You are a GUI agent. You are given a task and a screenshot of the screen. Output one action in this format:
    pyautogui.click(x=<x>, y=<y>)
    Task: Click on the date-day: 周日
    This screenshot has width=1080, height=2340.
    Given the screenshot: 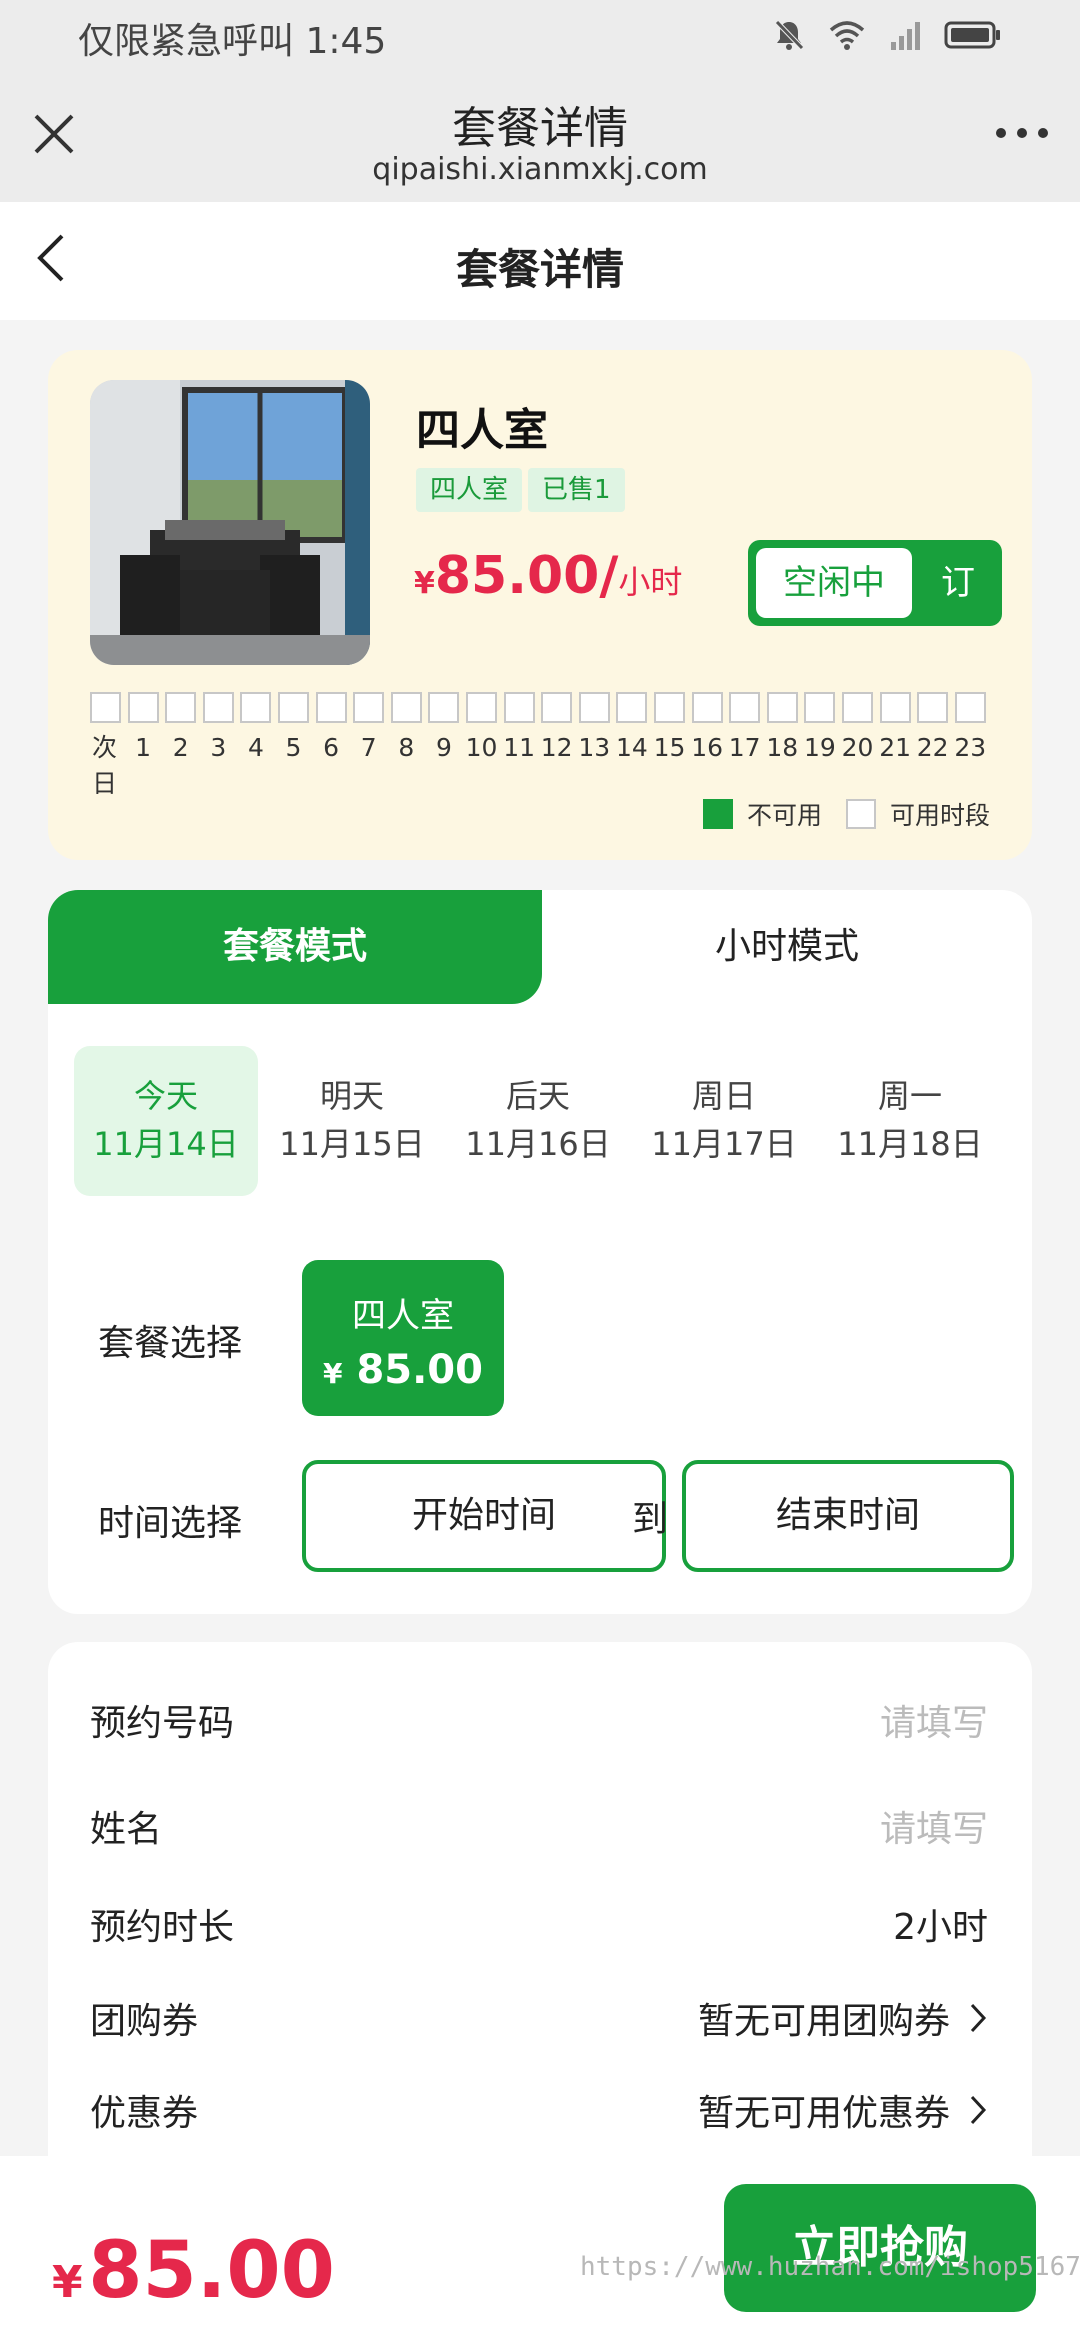 What is the action you would take?
    pyautogui.click(x=723, y=1096)
    